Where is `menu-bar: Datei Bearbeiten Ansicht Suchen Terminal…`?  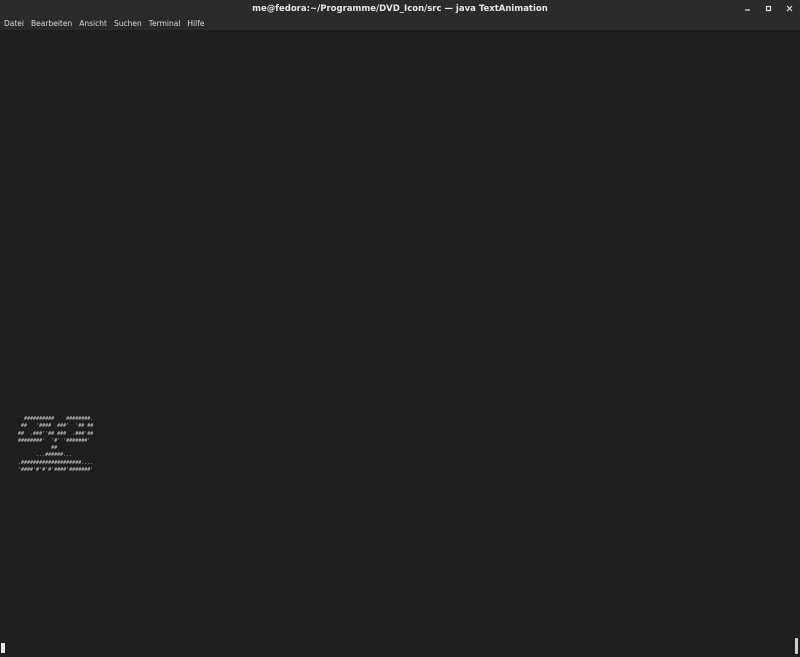
menu-bar: Datei Bearbeiten Ansicht Suchen Terminal… is located at coordinates (400, 23).